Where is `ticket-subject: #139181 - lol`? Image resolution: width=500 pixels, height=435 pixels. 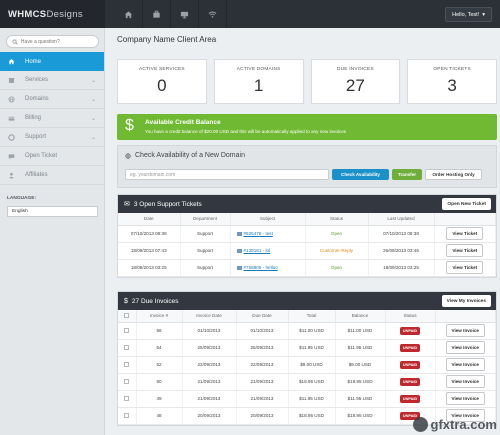 ticket-subject: #139181 - lol is located at coordinates (257, 250).